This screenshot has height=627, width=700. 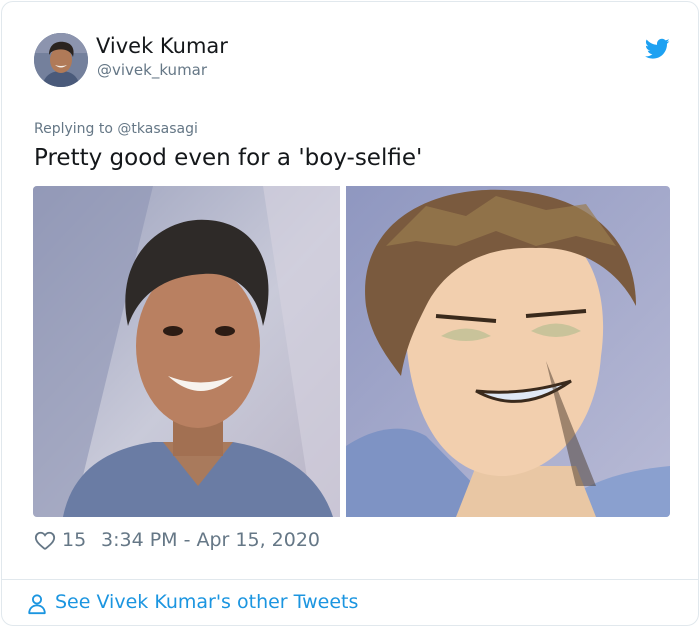 I want to click on tweet-header: Vivek Kumar @vivek_kumar, so click(x=352, y=61).